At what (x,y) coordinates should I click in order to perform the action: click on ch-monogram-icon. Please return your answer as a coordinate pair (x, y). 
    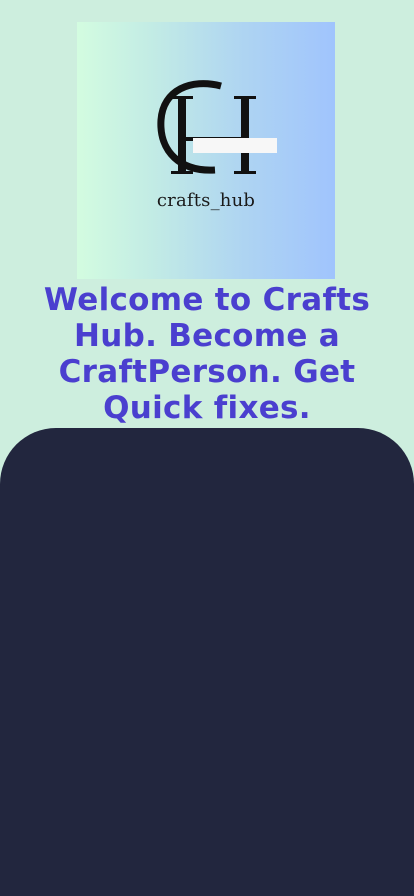
    Looking at the image, I should click on (217, 127).